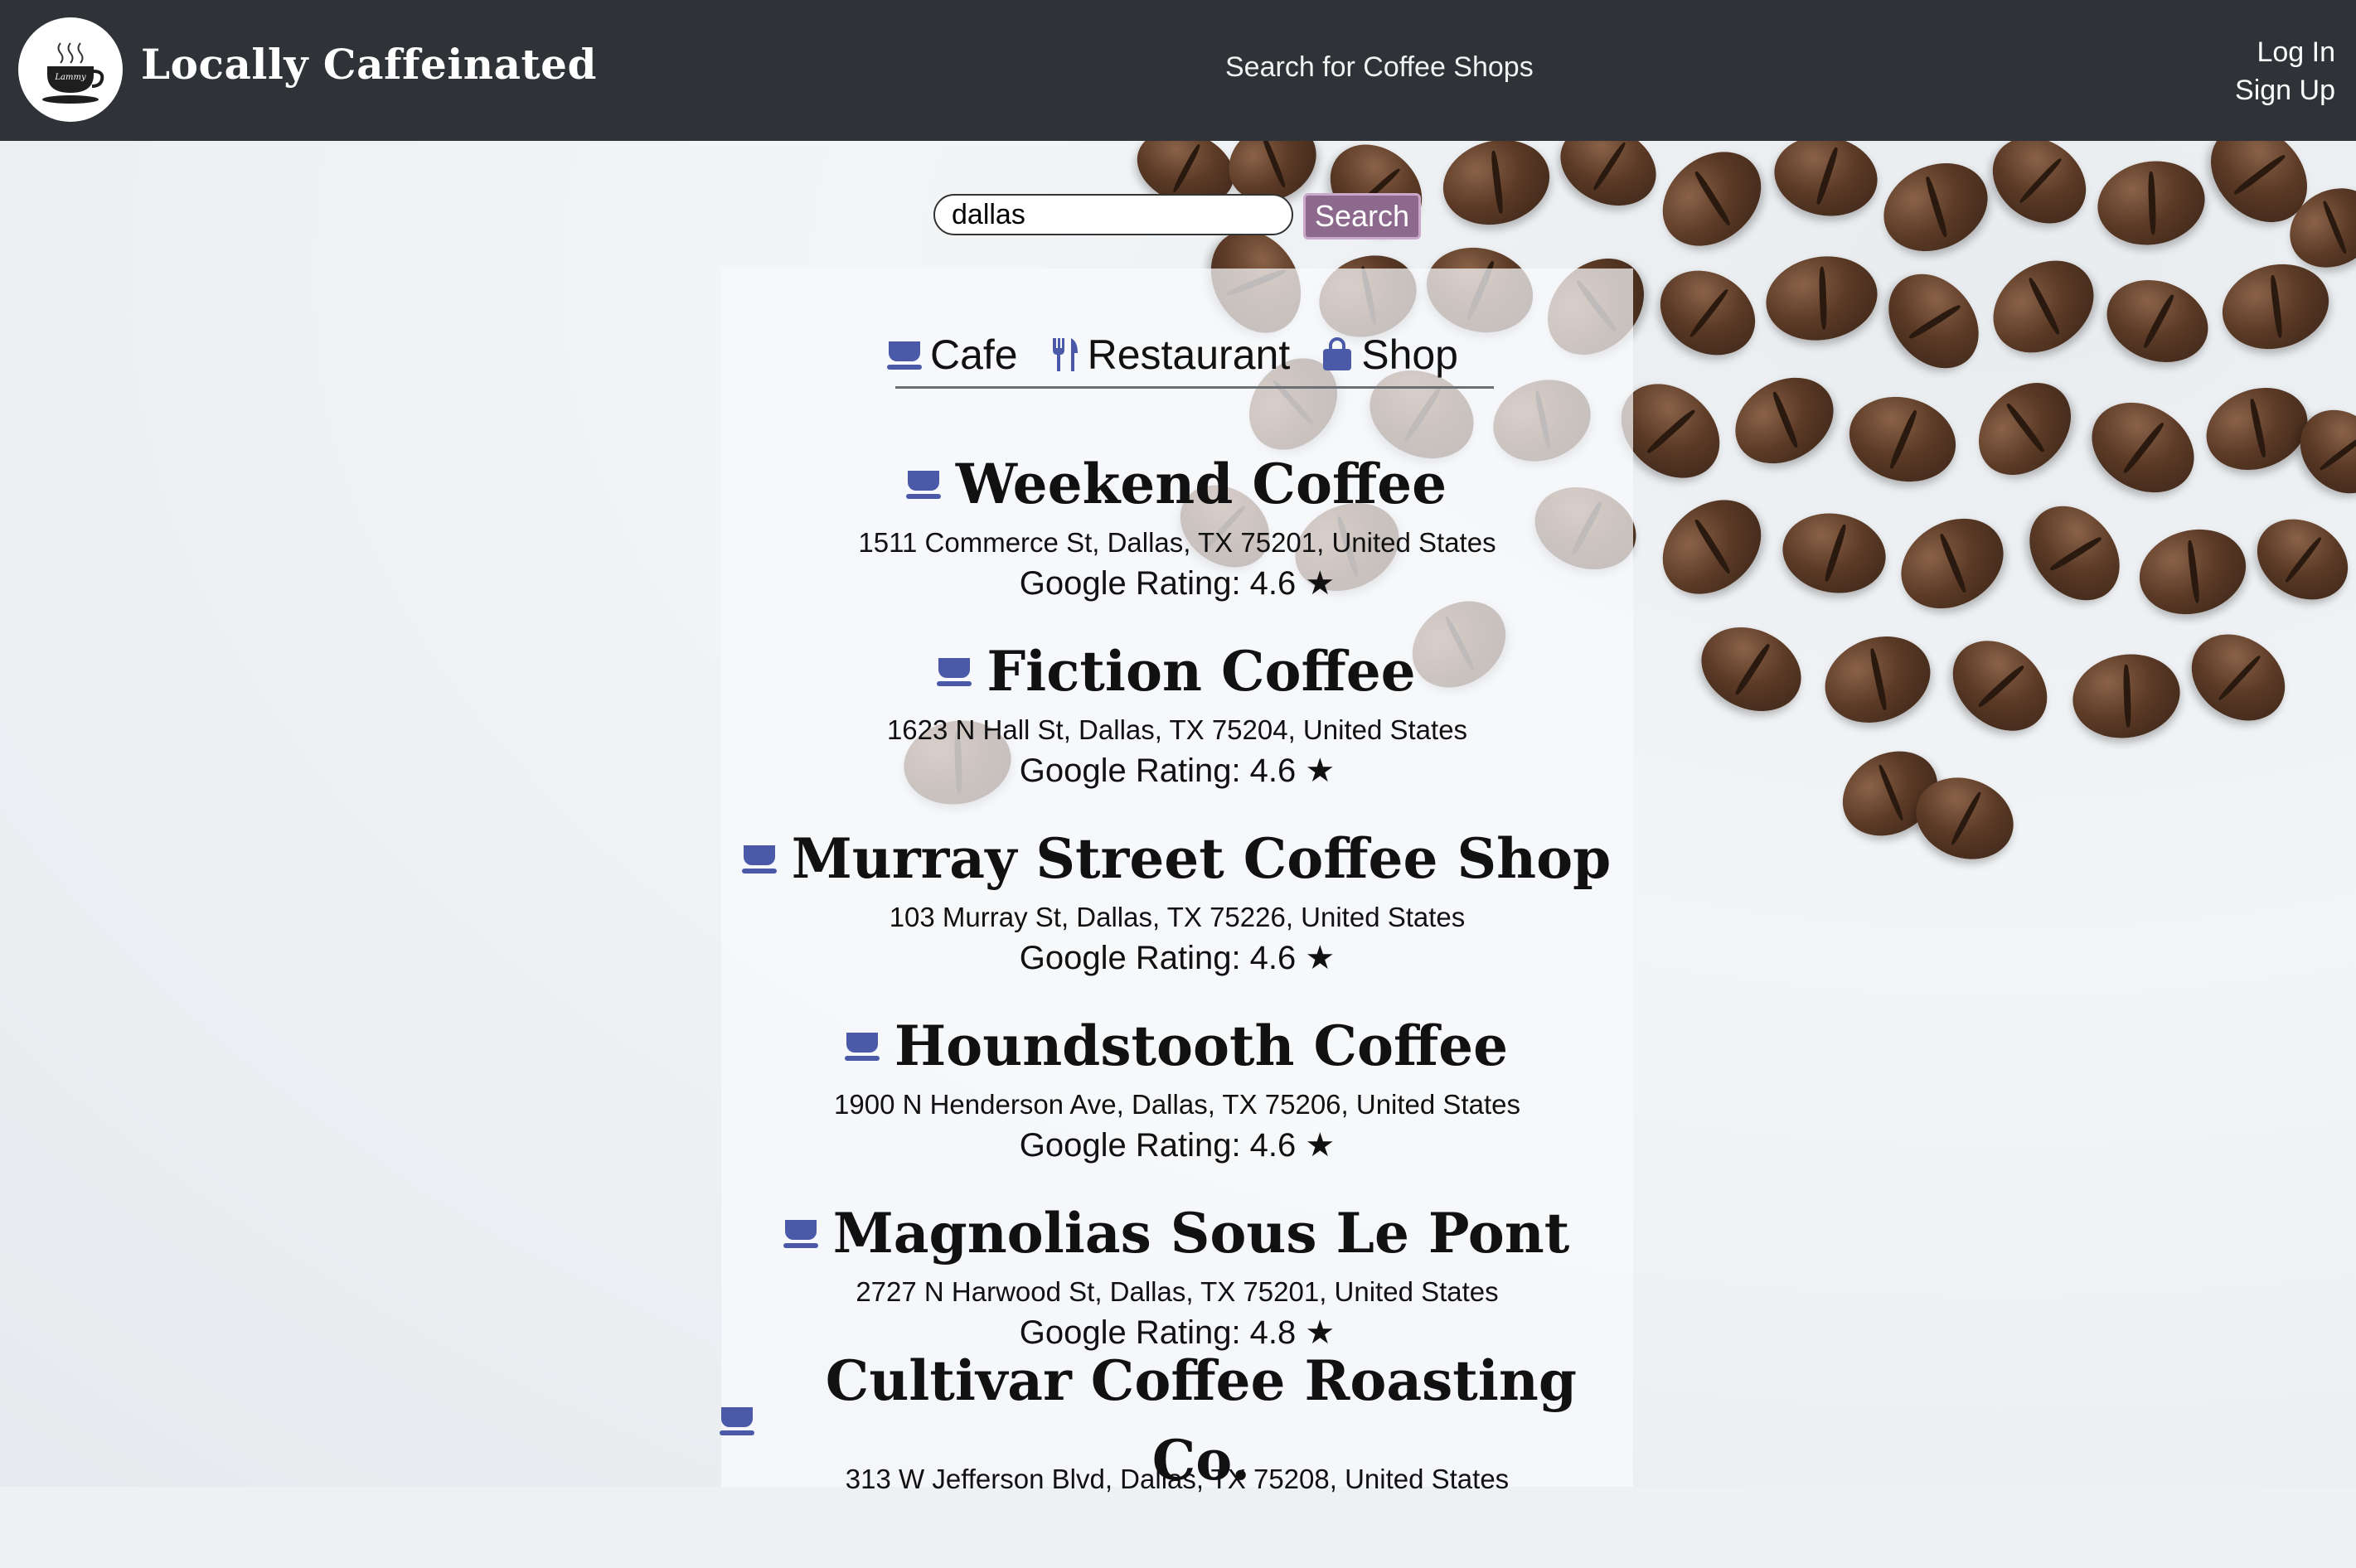 The height and width of the screenshot is (1568, 2356). What do you see at coordinates (2285, 90) in the screenshot?
I see `signup-link: Sign Up` at bounding box center [2285, 90].